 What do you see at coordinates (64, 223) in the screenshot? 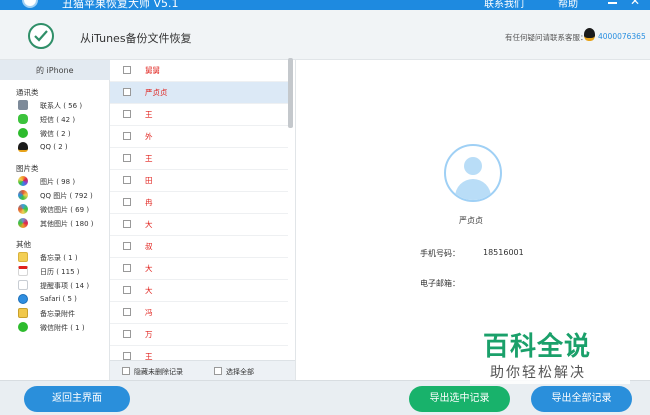
I see `sidebar-item-other-photos: 其他图片 ( 180 )` at bounding box center [64, 223].